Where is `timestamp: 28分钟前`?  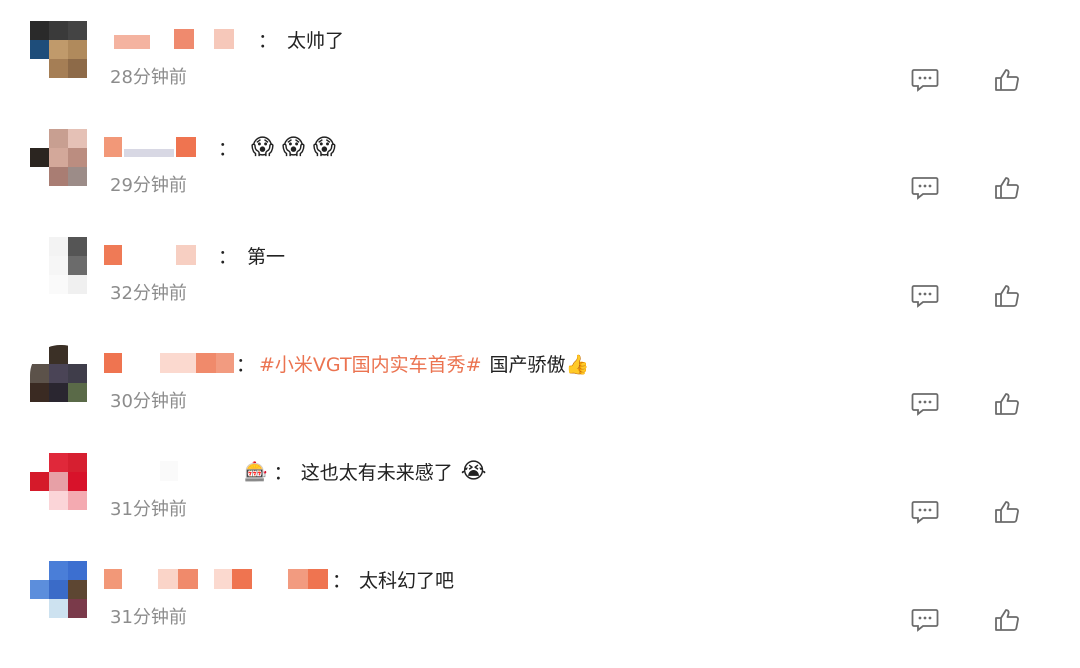
timestamp: 28分钟前 is located at coordinates (148, 77).